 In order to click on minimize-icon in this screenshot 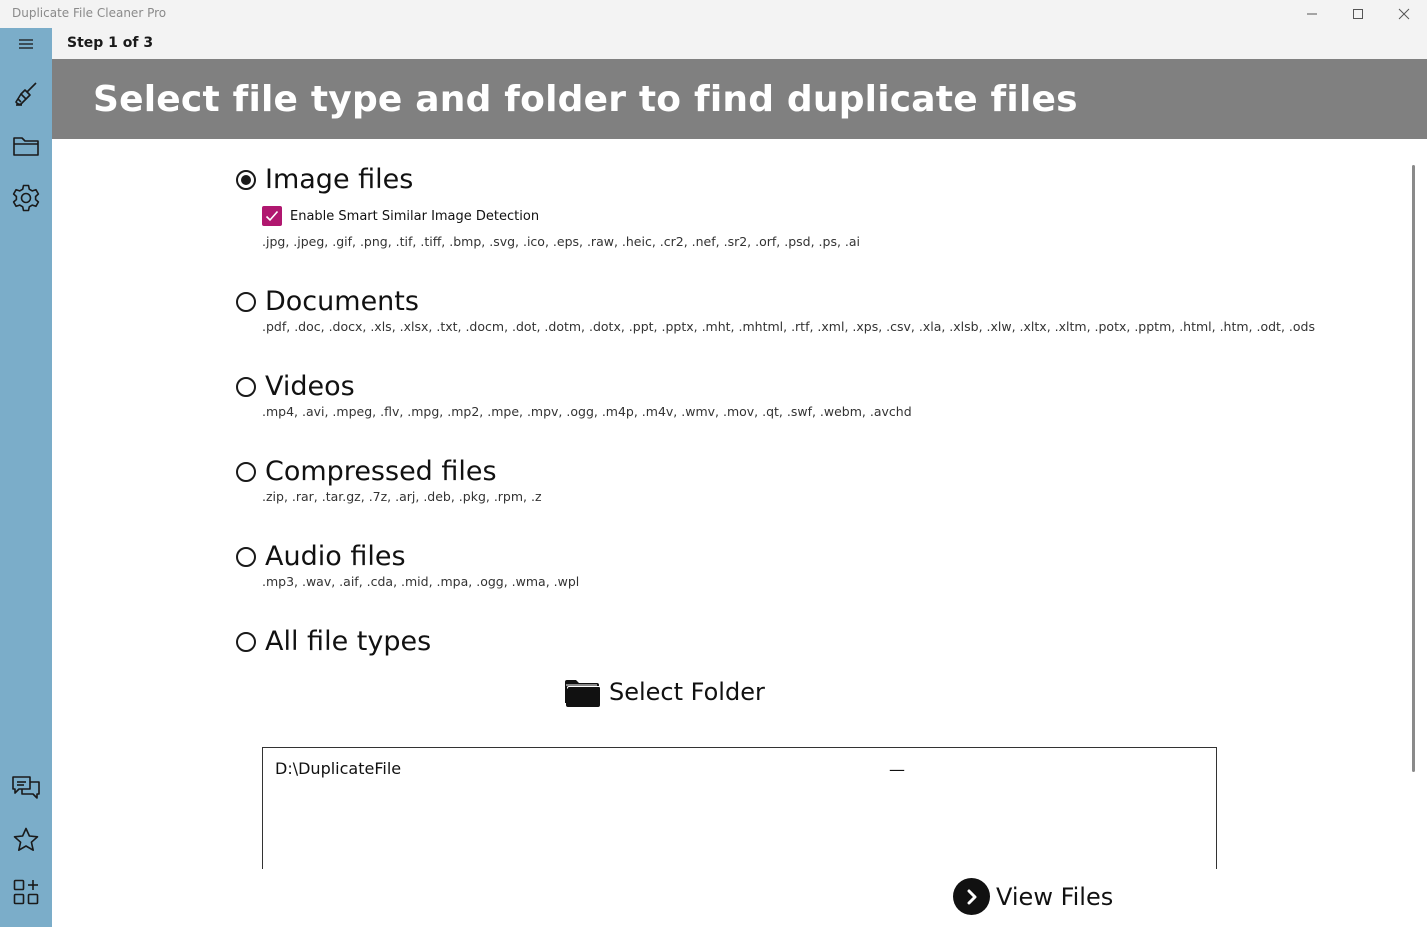, I will do `click(1312, 14)`.